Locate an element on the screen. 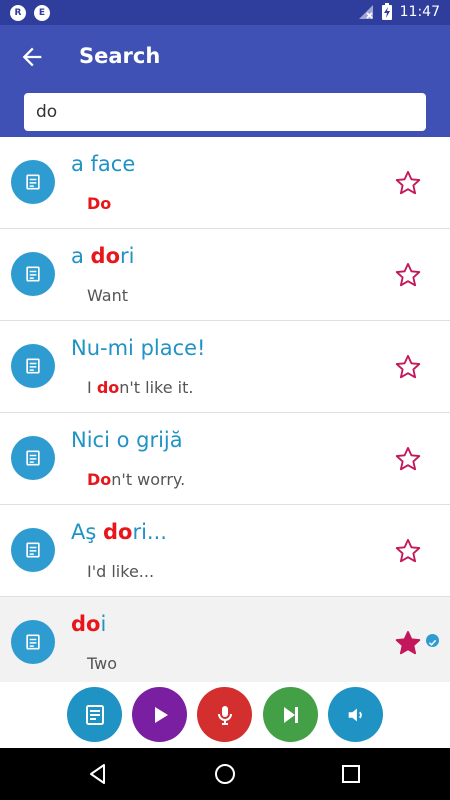 Image resolution: width=450 pixels, height=800 pixels. list-item: a dori Want is located at coordinates (225, 275).